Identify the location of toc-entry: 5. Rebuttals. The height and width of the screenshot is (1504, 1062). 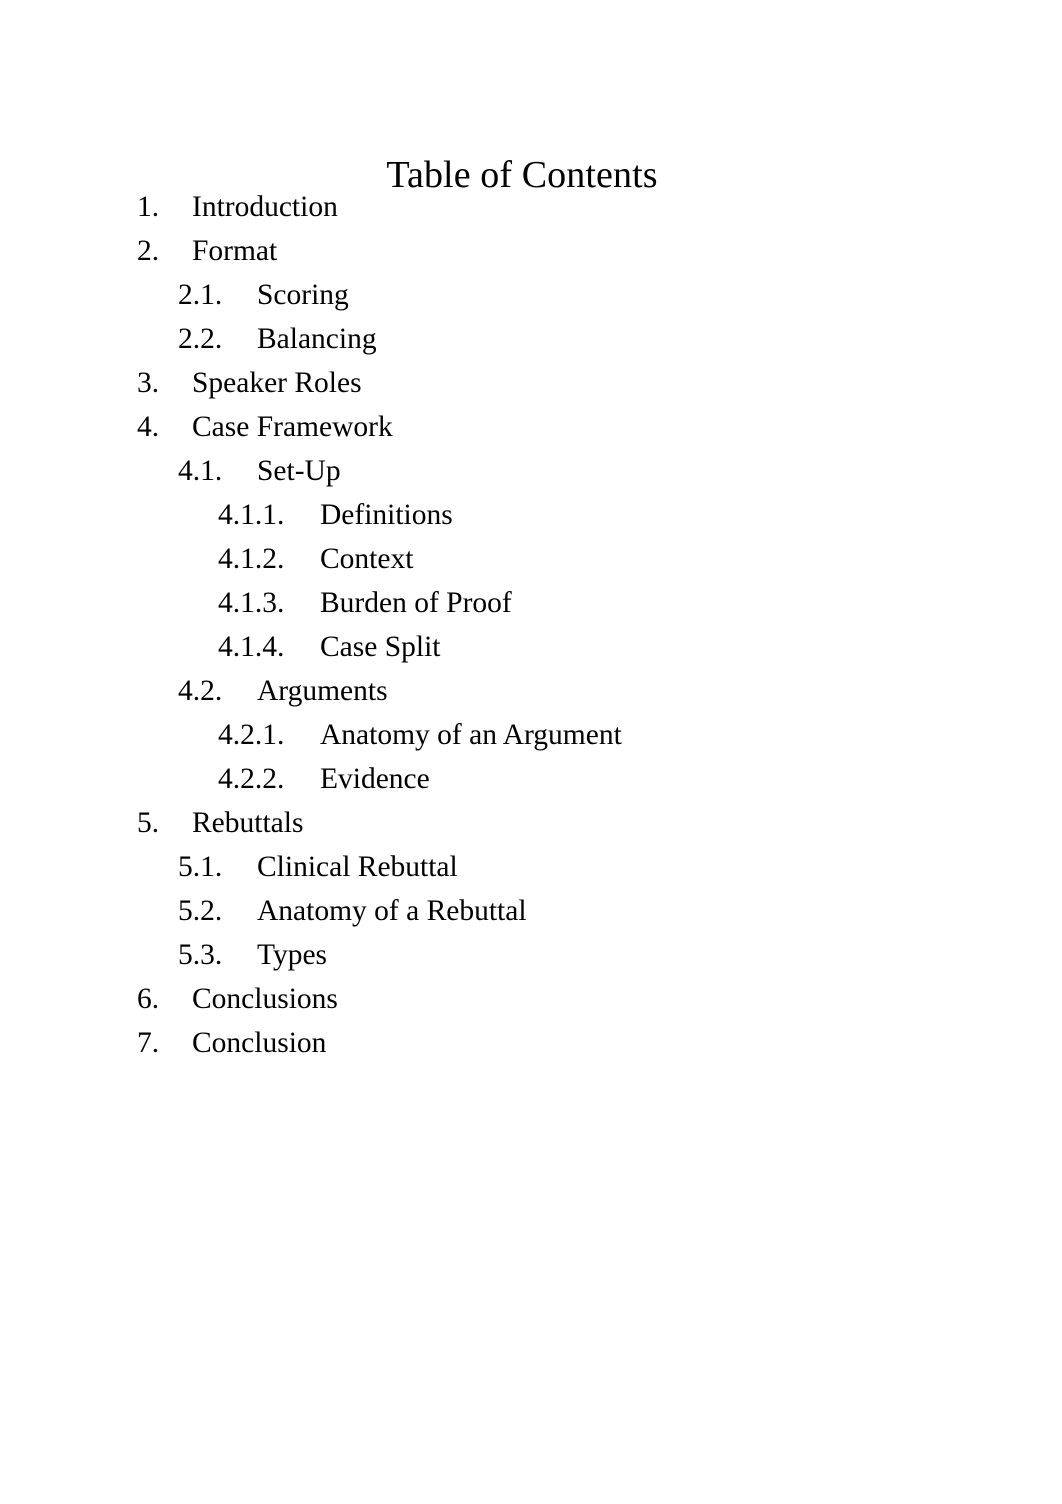
(531, 823).